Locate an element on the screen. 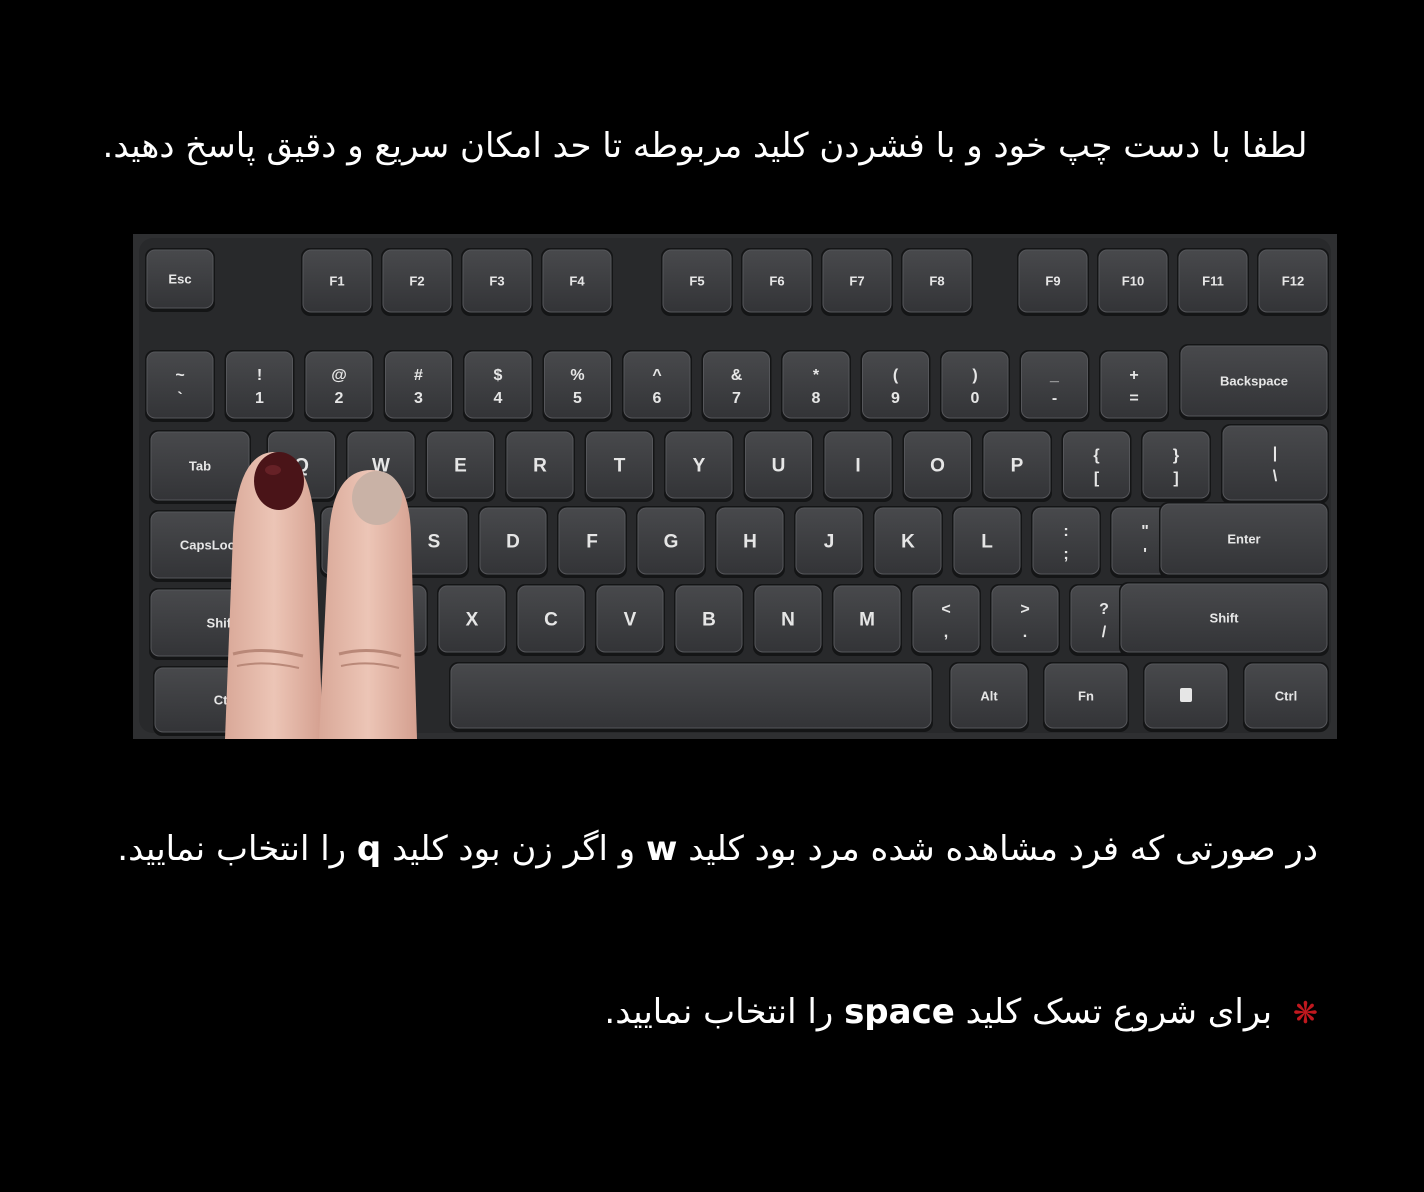 Image resolution: width=1424 pixels, height=1192 pixels. key-label: E is located at coordinates (460, 466).